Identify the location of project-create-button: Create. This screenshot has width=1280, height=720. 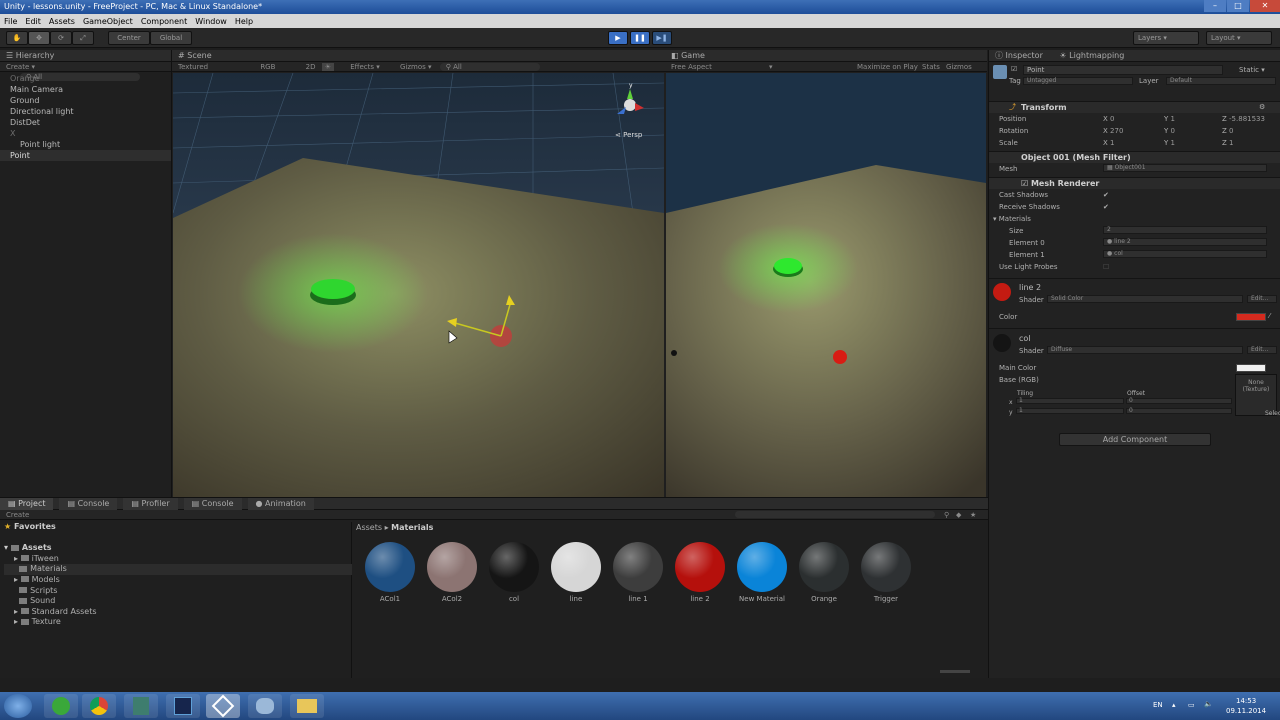
(17, 515).